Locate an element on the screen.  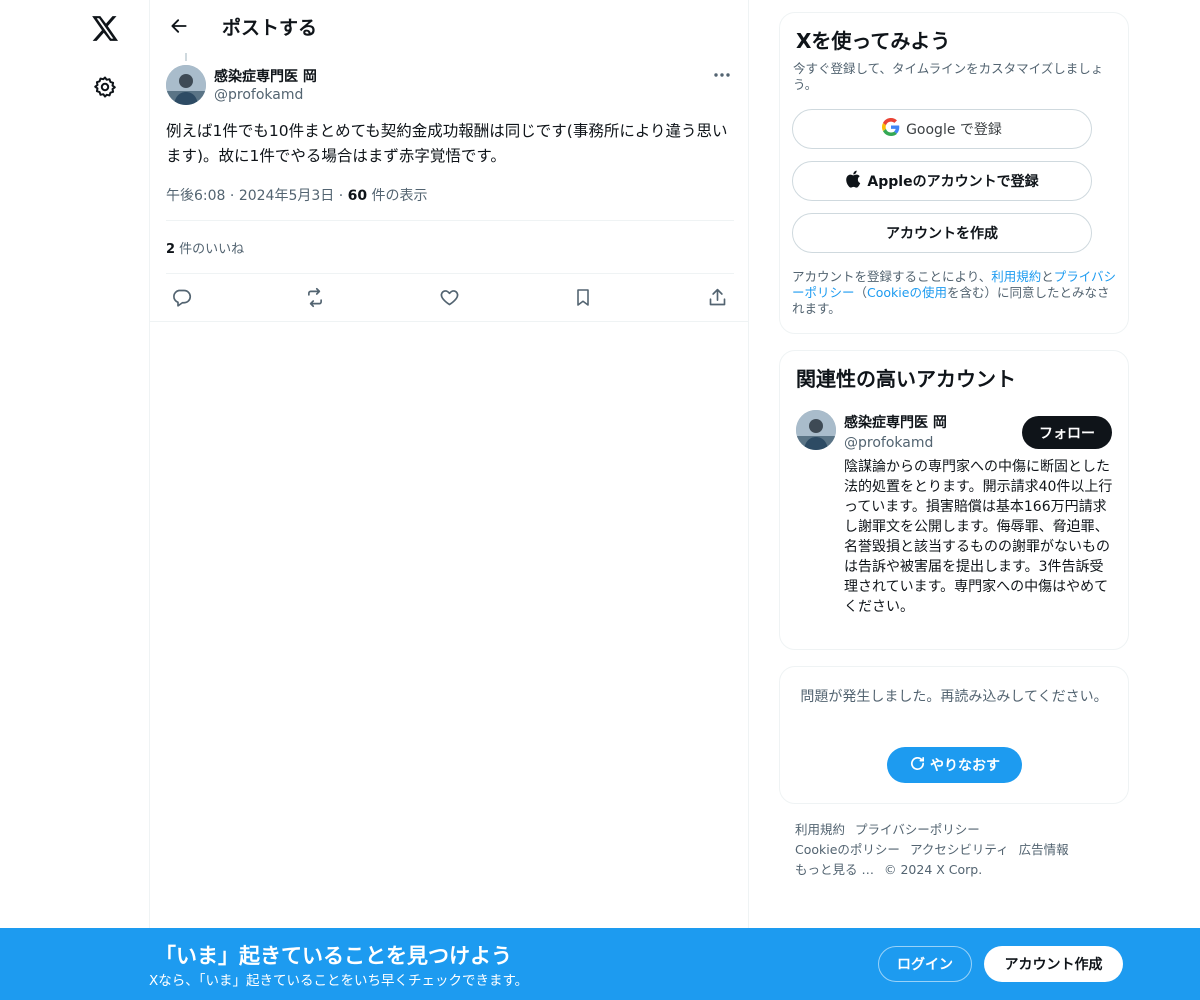
google-signup-label: Google で登録 is located at coordinates (954, 130).